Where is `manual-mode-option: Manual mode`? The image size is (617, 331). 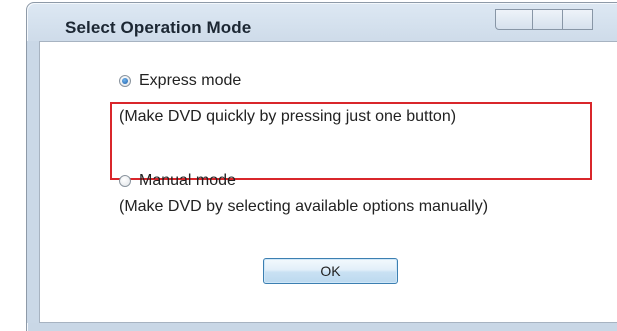 manual-mode-option: Manual mode is located at coordinates (177, 181).